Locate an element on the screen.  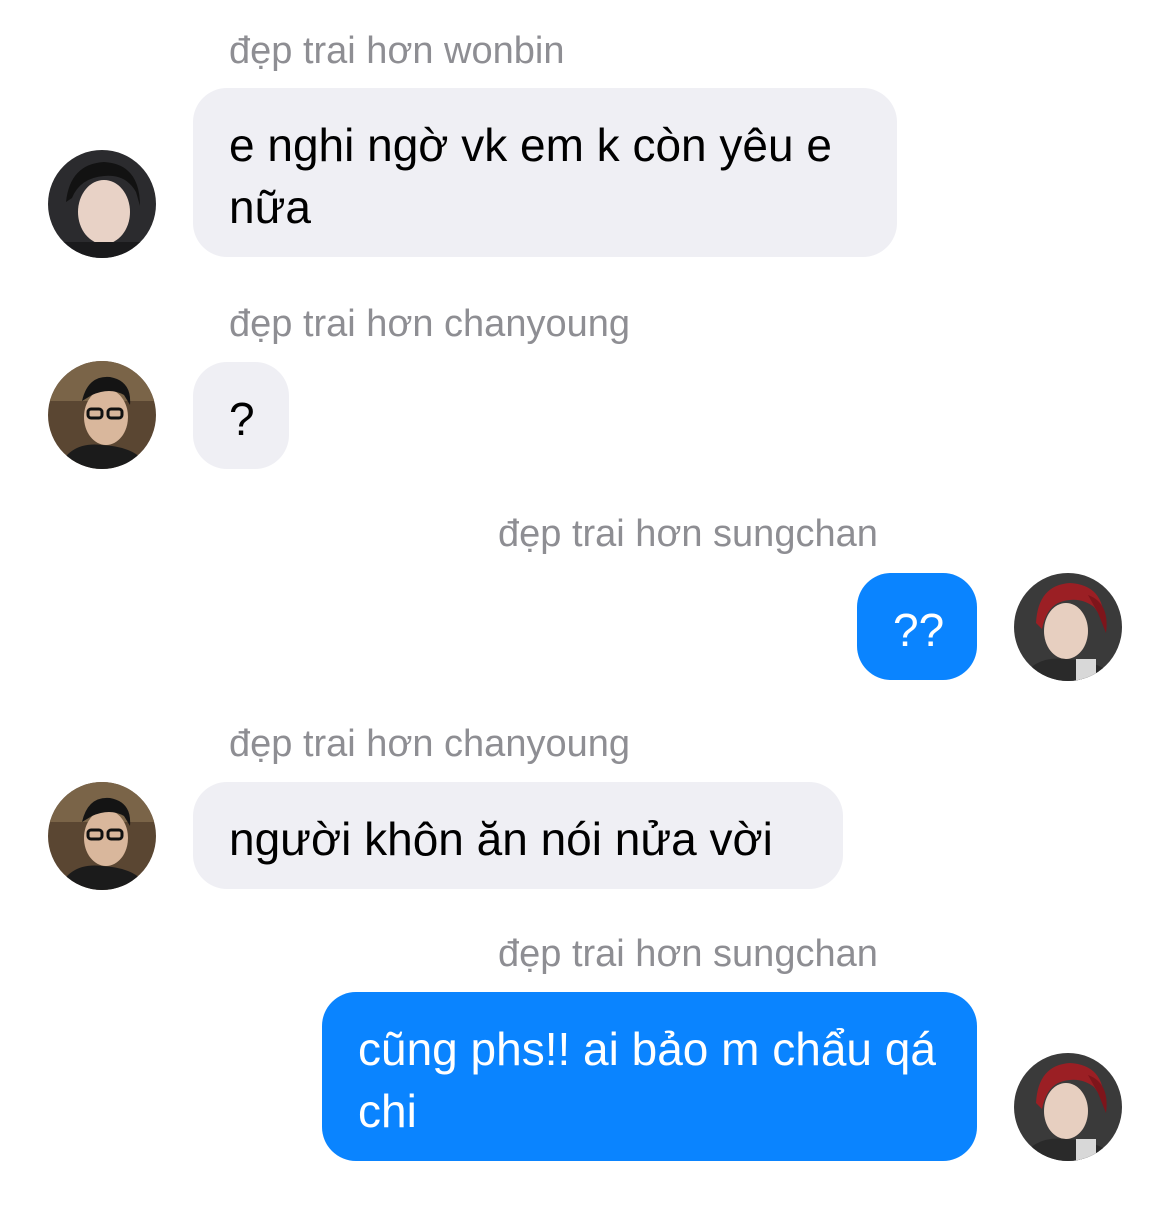
sender-name: đẹp trai hơn wonbin is located at coordinates (397, 51).